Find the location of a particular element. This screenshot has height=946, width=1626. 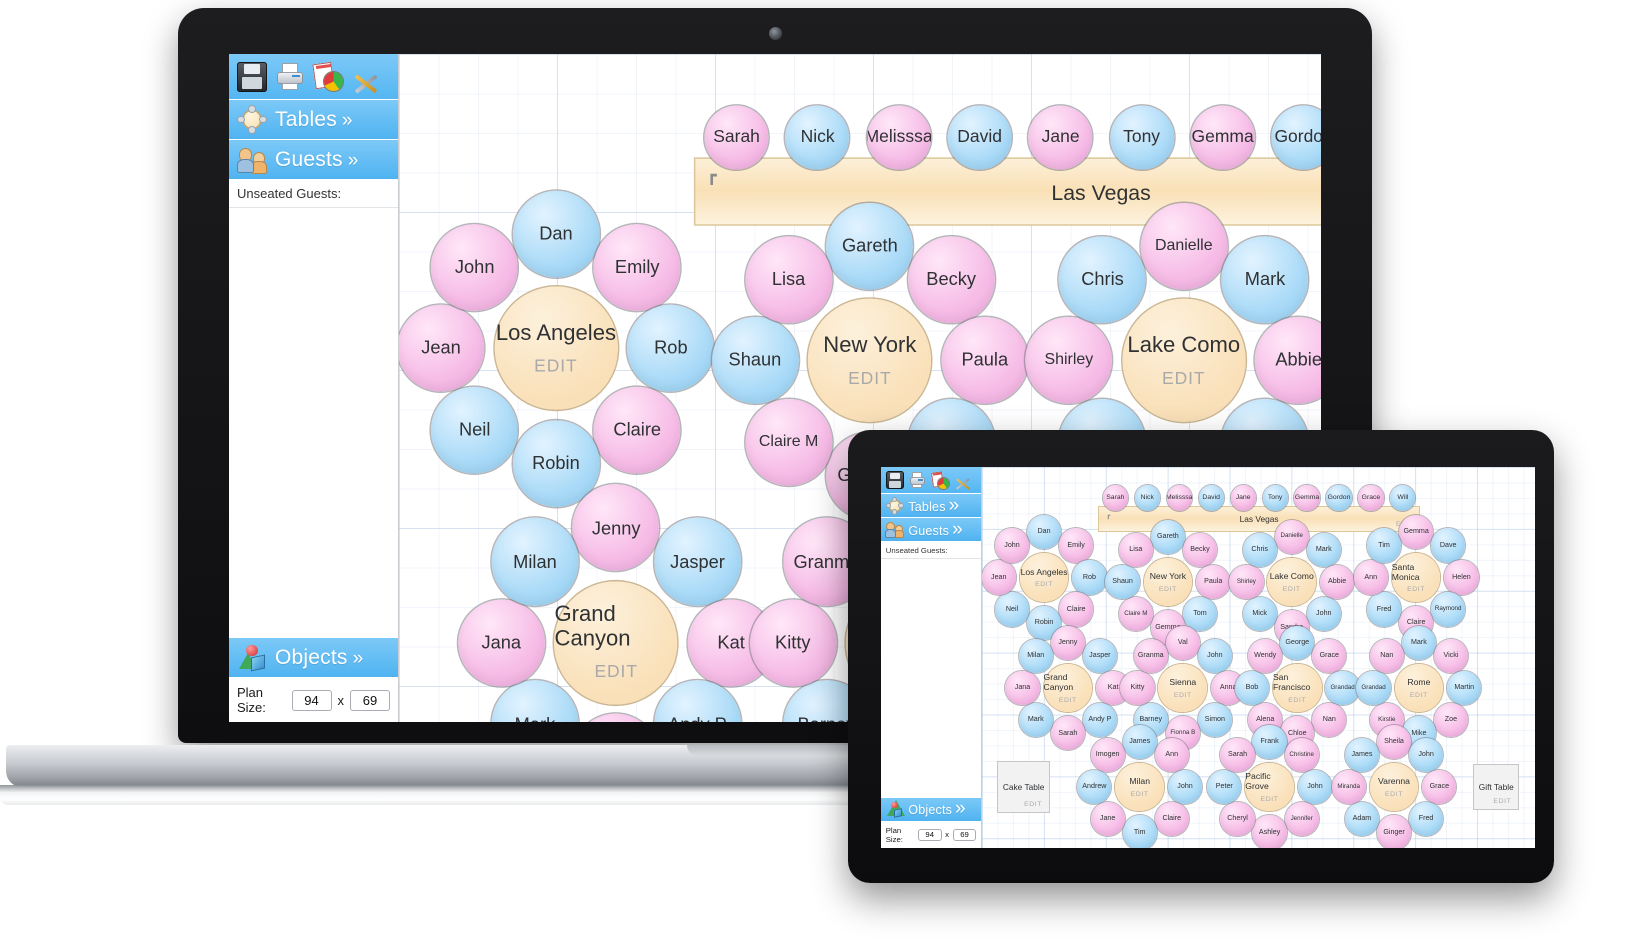

round-table: Varenna EDIT is located at coordinates (1394, 787).